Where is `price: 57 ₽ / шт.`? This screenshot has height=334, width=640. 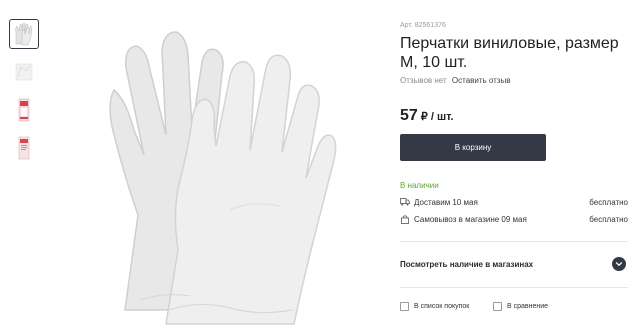
price: 57 ₽ / шт. is located at coordinates (427, 116).